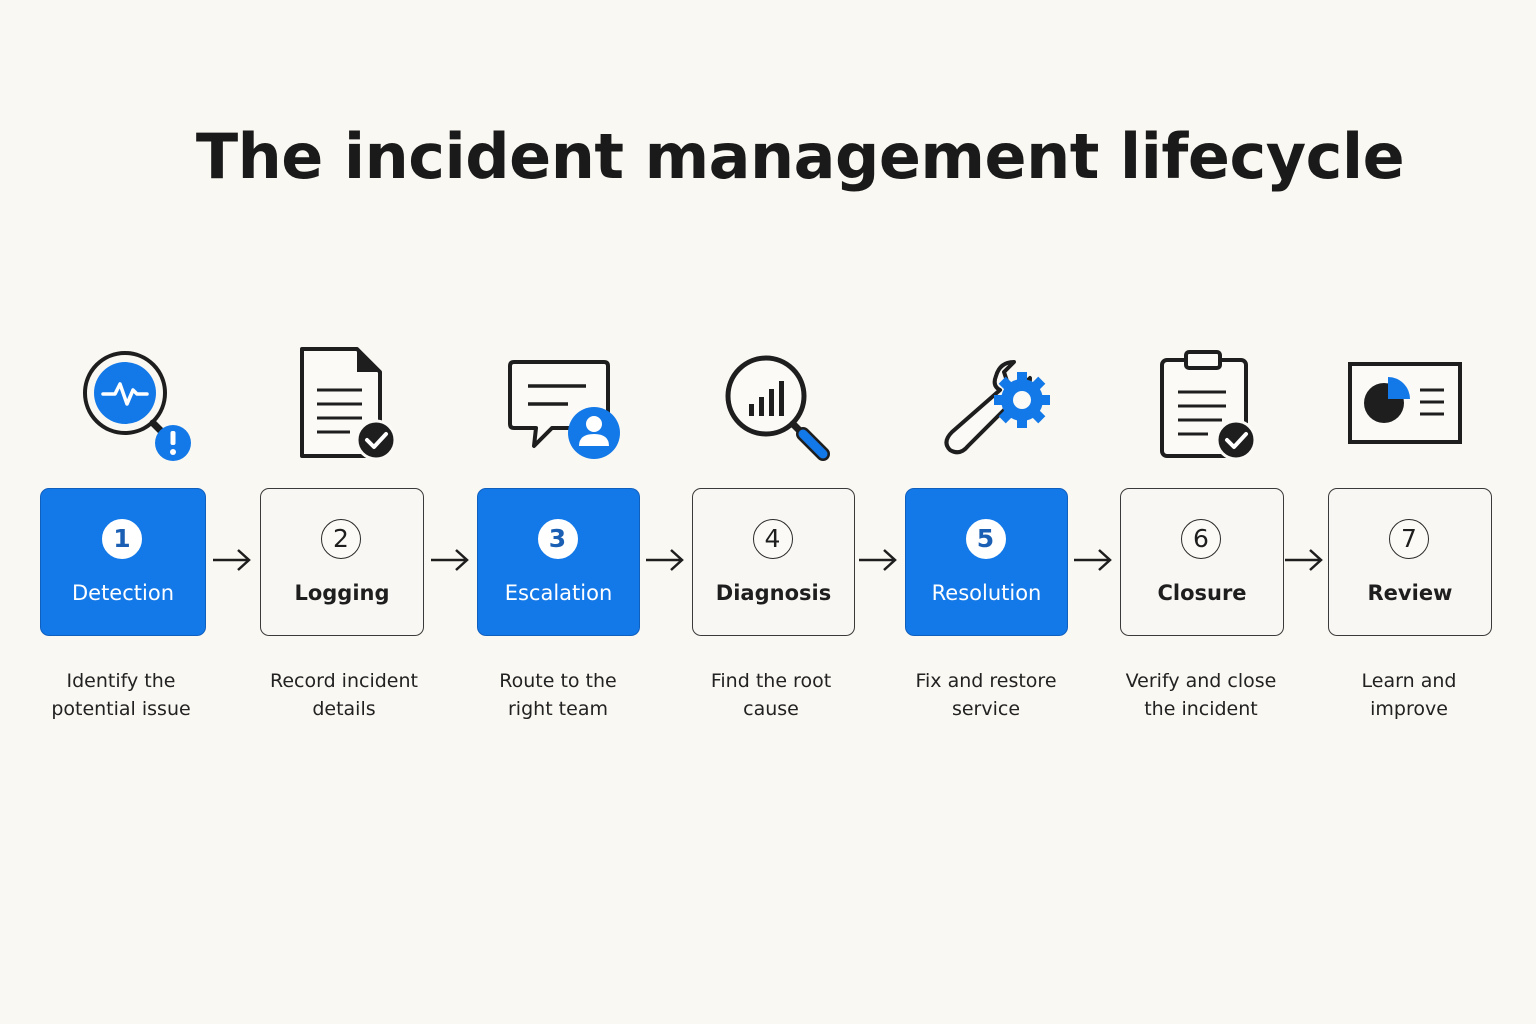  I want to click on clipboard-check-icon, so click(1202, 405).